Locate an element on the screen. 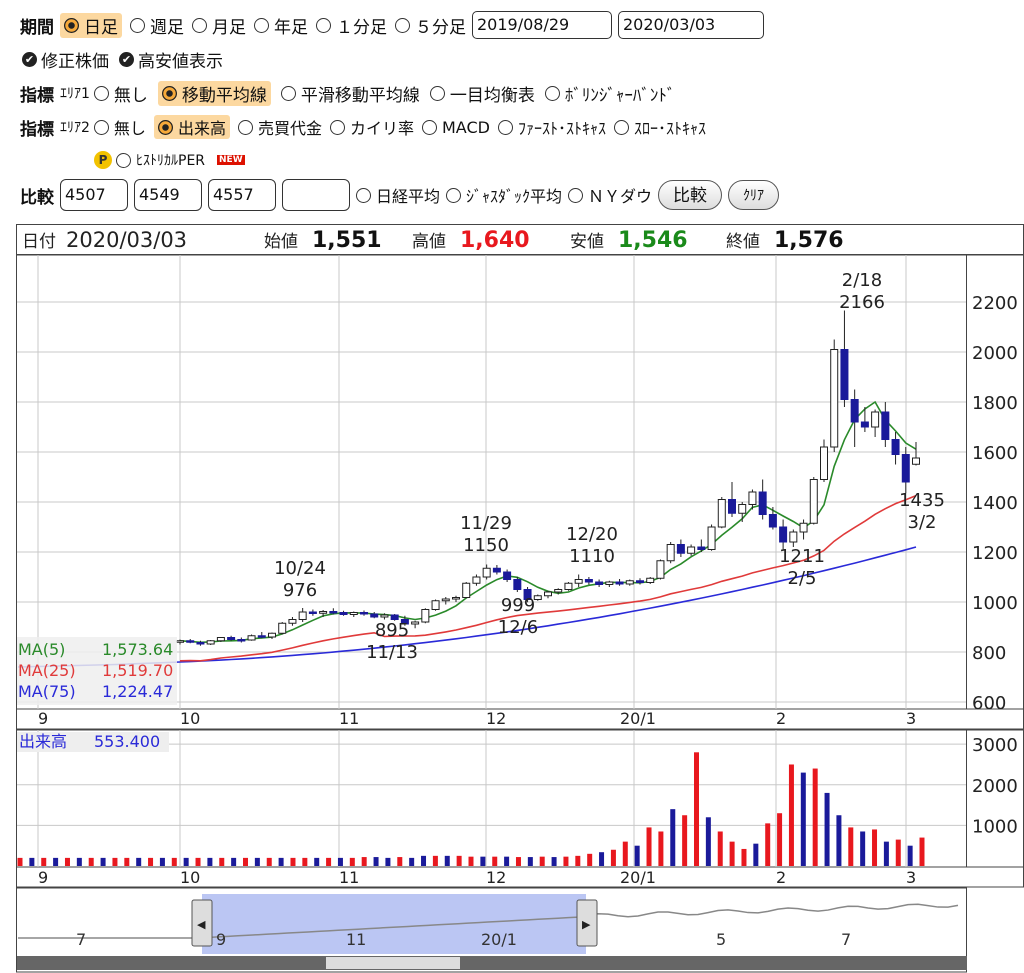  hilo-label: 高安値表示 is located at coordinates (180, 61).